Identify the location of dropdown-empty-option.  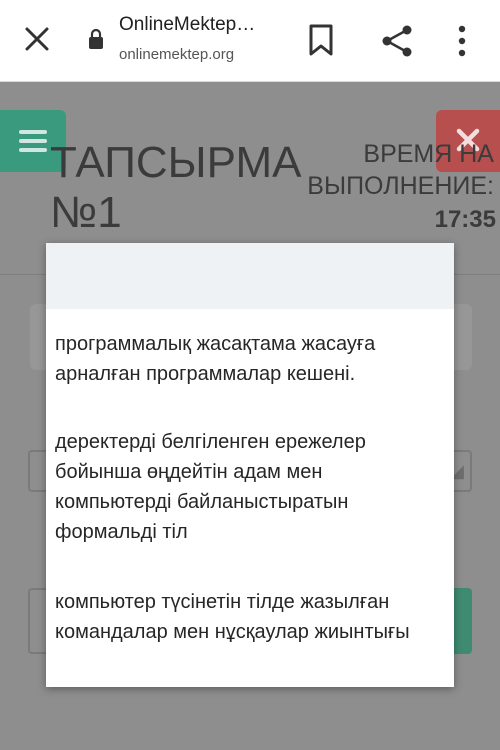
(250, 276).